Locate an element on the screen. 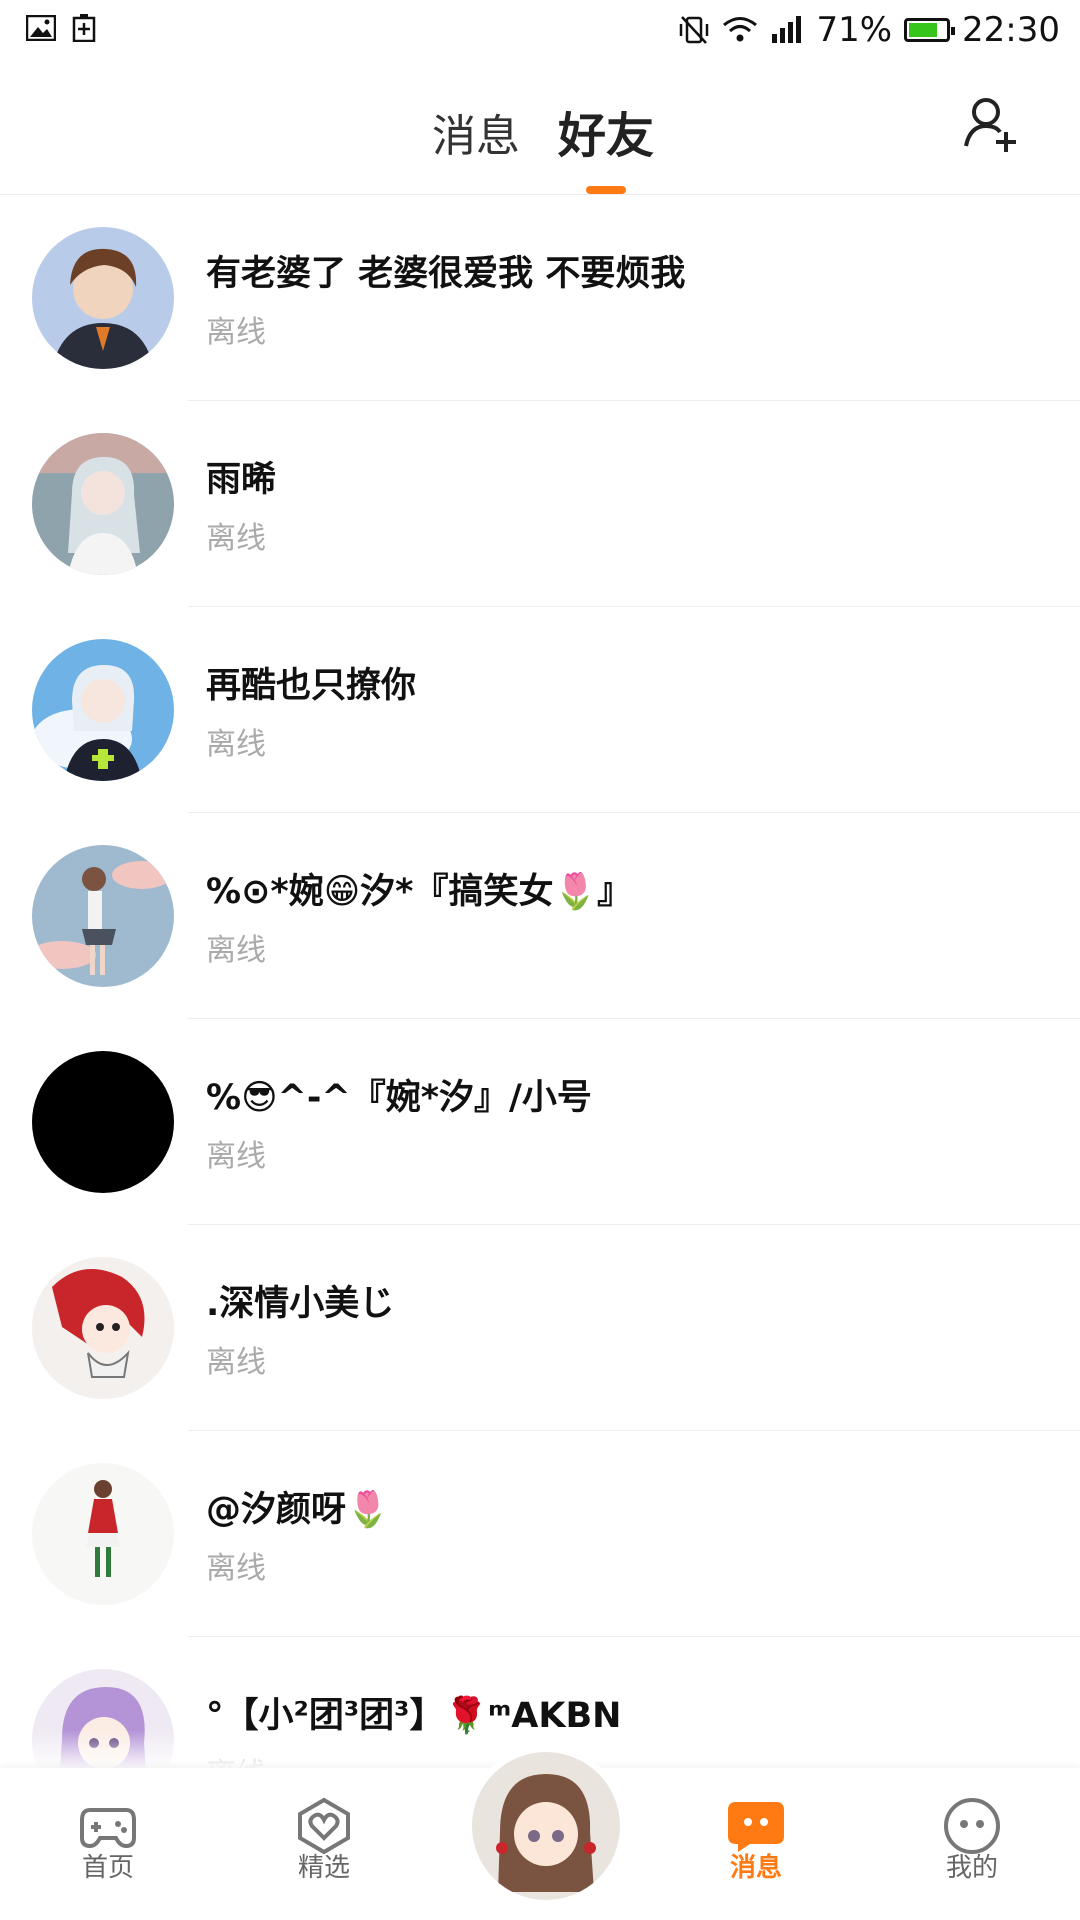 The width and height of the screenshot is (1080, 1920). friend-row: %😎^-^『婉*汐』/小号 离线 is located at coordinates (540, 1122).